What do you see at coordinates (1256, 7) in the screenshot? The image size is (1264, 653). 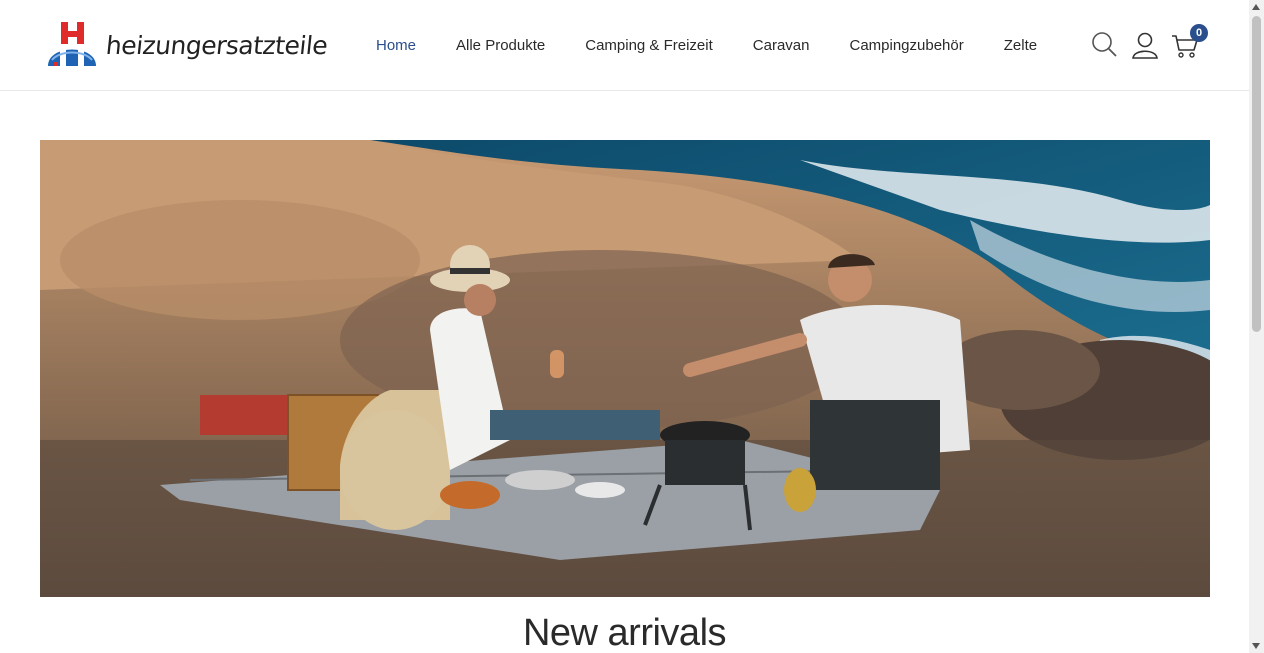 I see `scroll-up-arrow-icon` at bounding box center [1256, 7].